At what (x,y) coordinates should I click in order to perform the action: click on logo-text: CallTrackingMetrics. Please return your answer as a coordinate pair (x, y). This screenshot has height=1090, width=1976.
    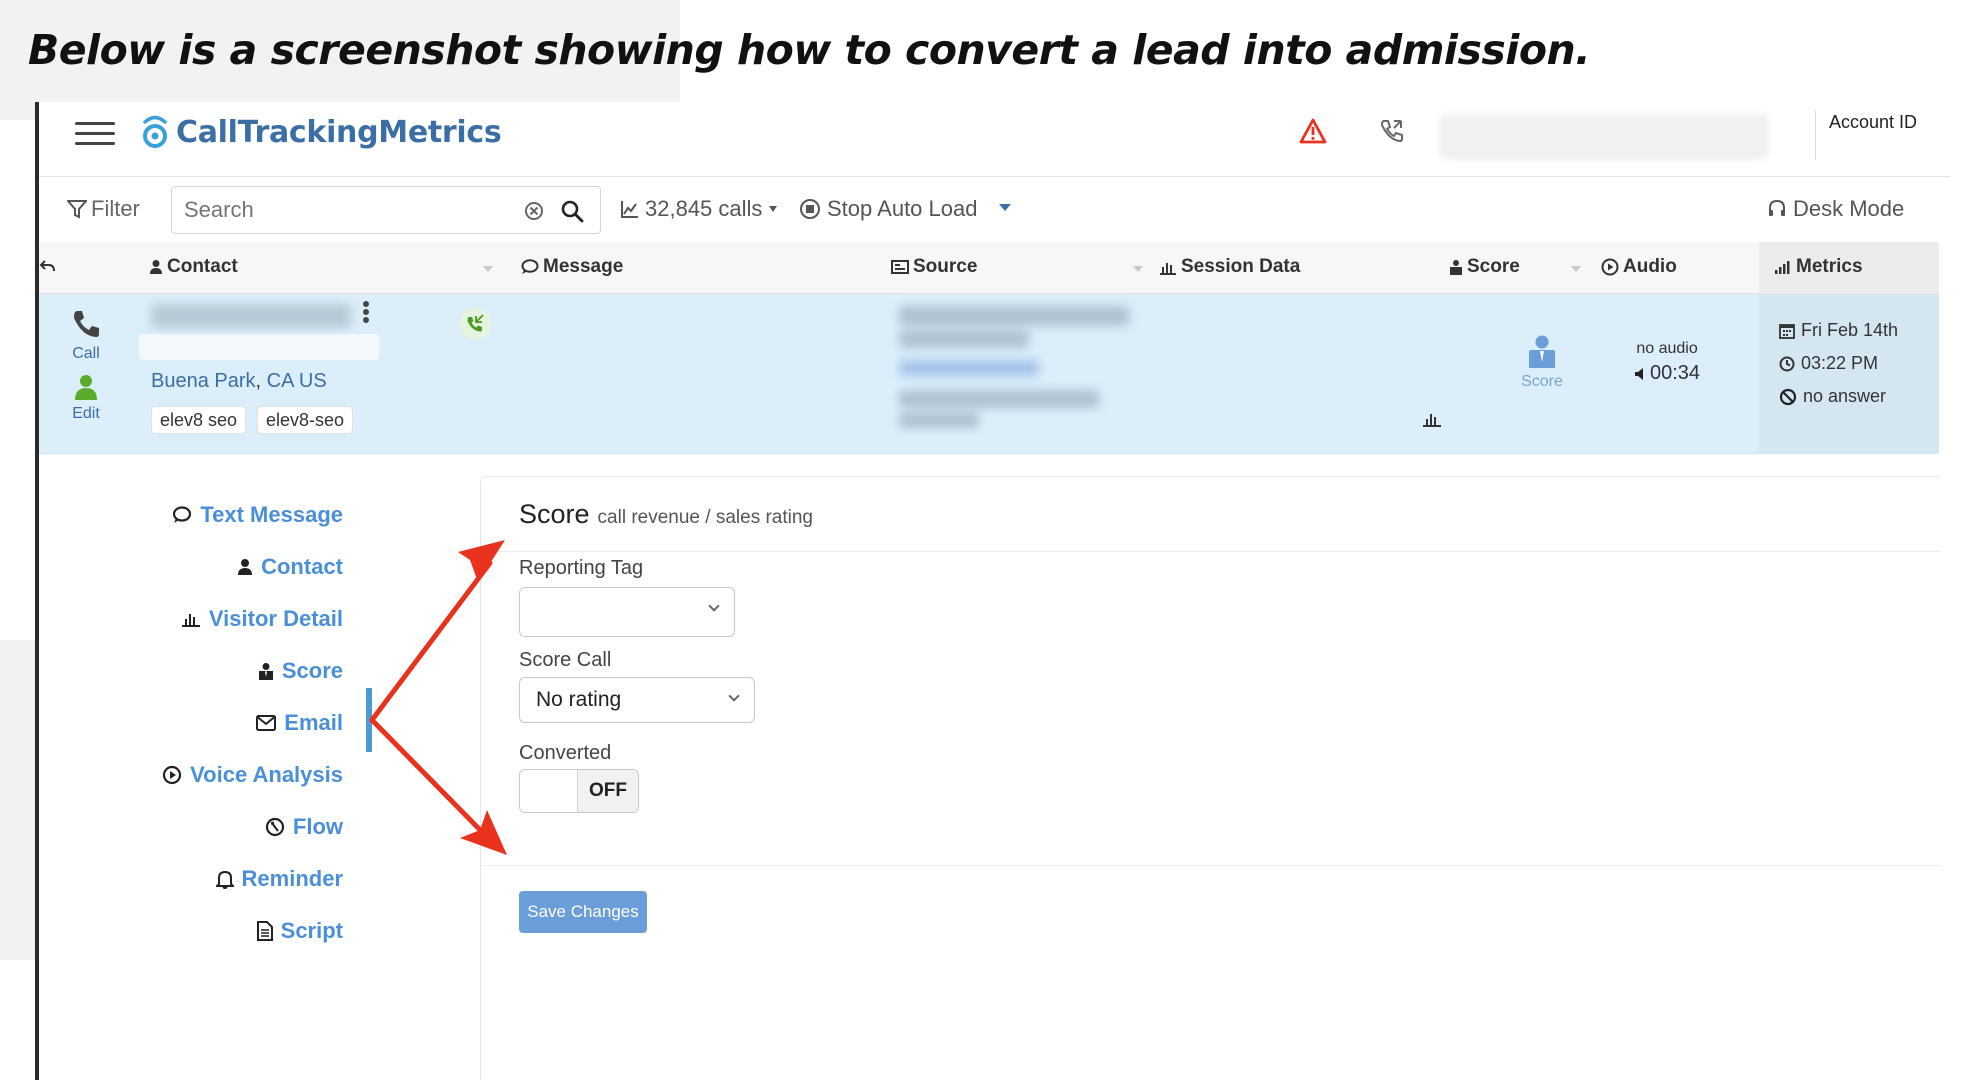
    Looking at the image, I should click on (339, 132).